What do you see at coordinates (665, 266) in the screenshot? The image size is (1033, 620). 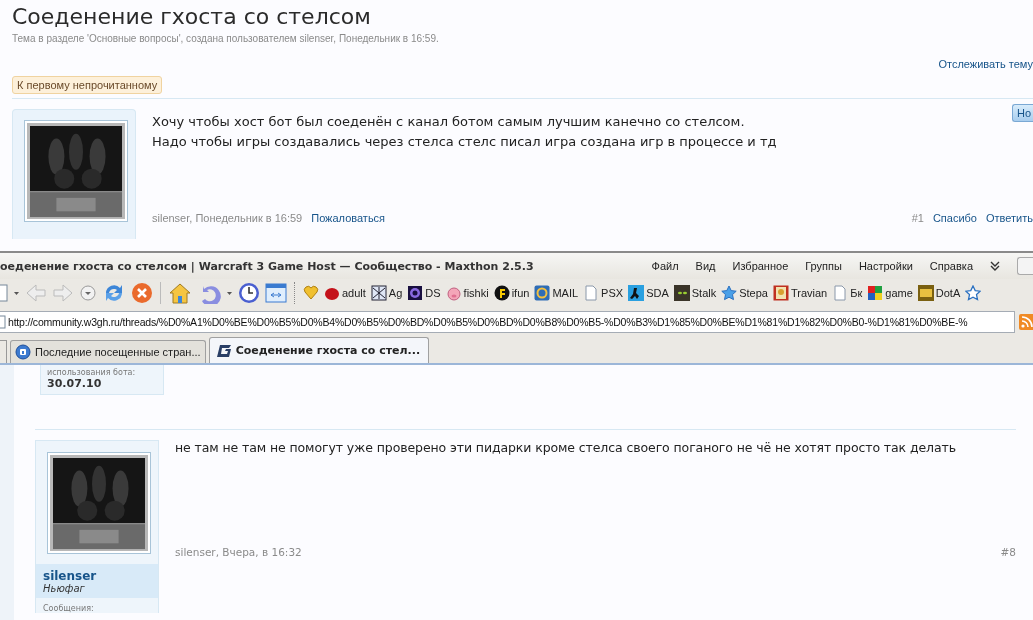 I see `menu-item: Файл` at bounding box center [665, 266].